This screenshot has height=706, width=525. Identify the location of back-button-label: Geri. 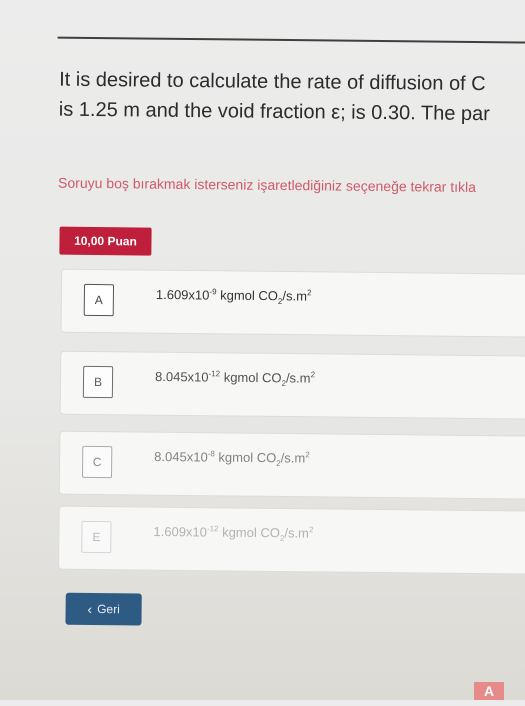
(108, 609).